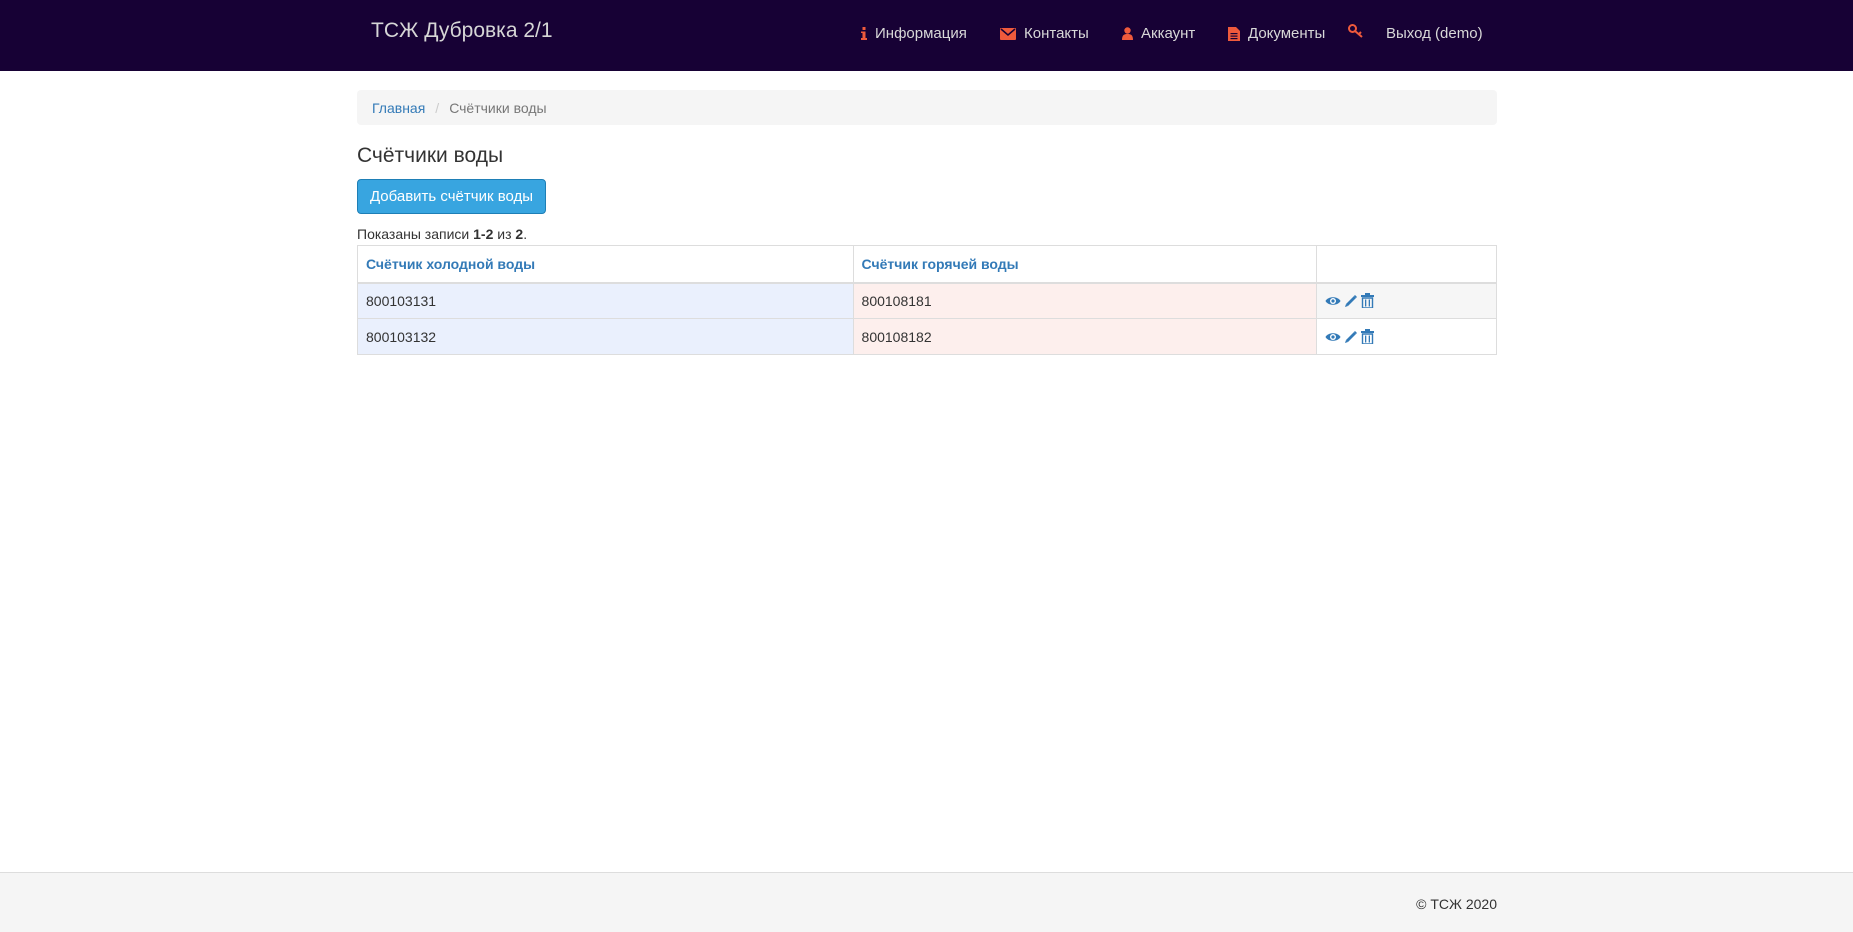 Image resolution: width=1853 pixels, height=932 pixels. Describe the element at coordinates (1434, 33) in the screenshot. I see `nav-item-label: Выход (demo)` at that location.